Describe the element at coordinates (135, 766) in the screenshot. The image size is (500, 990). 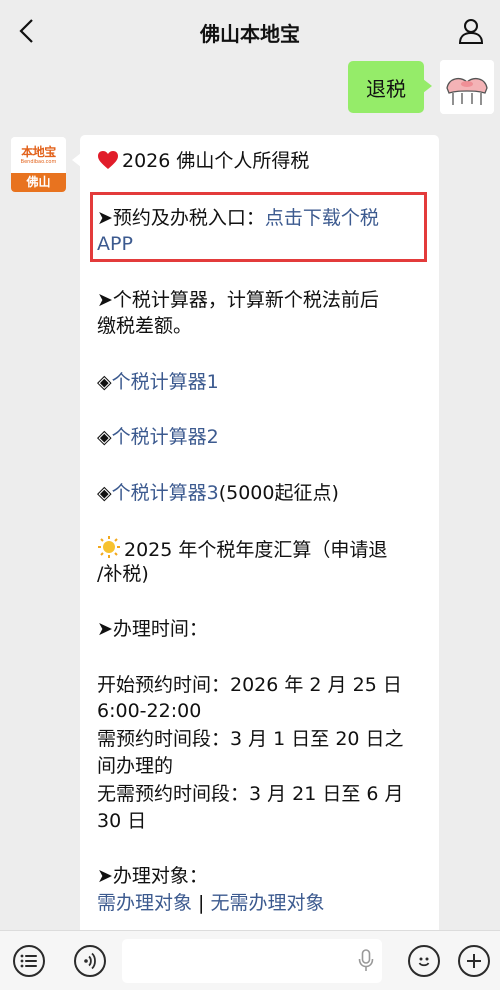
I see `booking-required-period-2: 间办理的` at that location.